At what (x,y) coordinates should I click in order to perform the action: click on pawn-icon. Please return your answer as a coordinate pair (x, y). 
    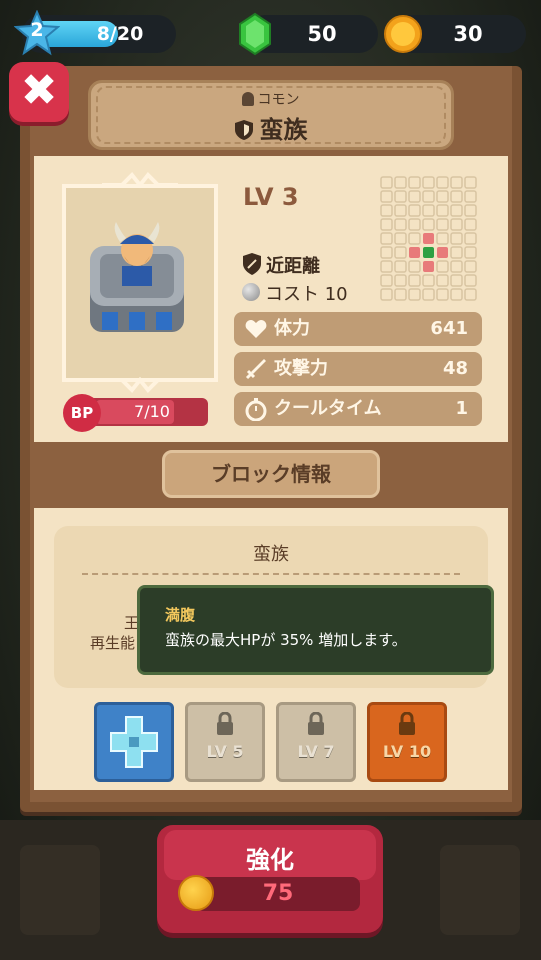
    Looking at the image, I should click on (247, 99).